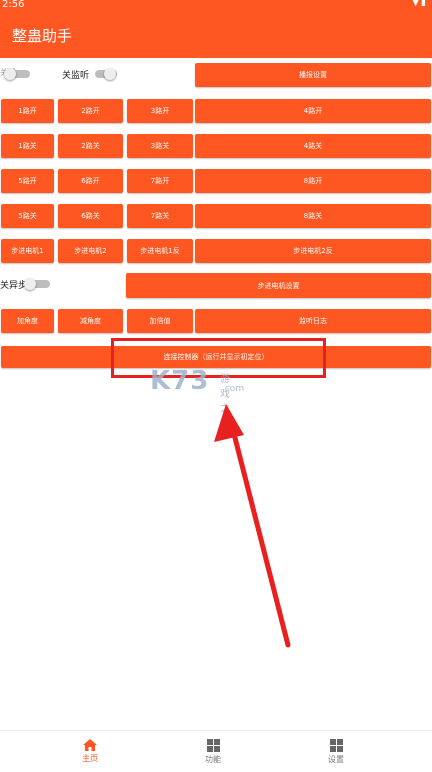 The width and height of the screenshot is (432, 772). What do you see at coordinates (213, 759) in the screenshot?
I see `nav-functions-label: 功能` at bounding box center [213, 759].